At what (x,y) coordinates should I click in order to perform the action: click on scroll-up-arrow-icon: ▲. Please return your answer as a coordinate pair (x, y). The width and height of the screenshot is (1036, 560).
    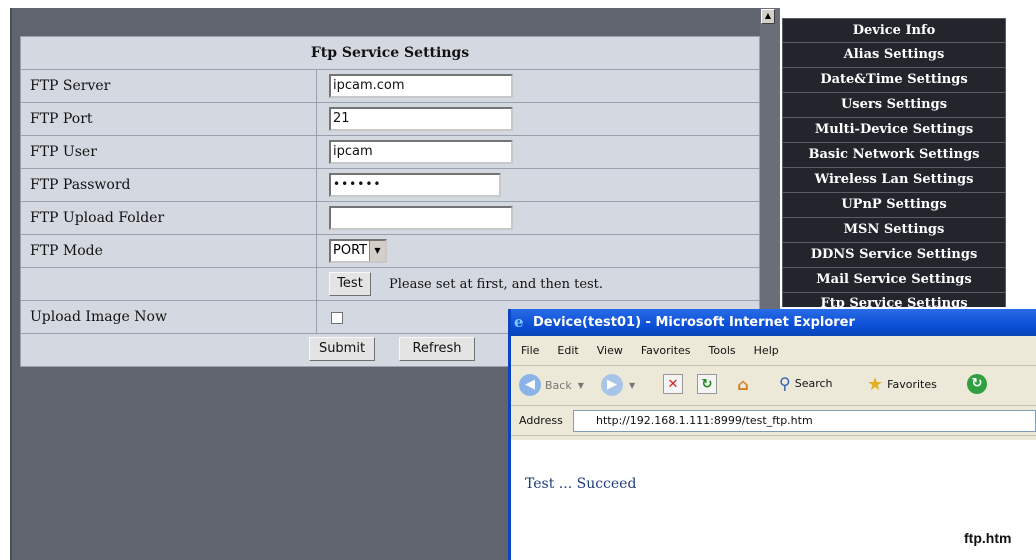
    Looking at the image, I should click on (768, 16).